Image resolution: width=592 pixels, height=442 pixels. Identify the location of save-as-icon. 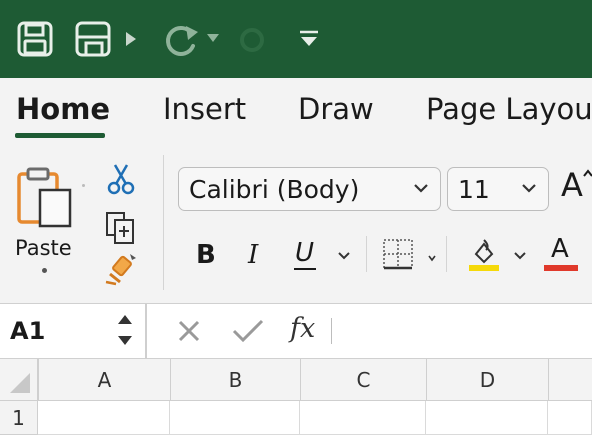
(93, 39).